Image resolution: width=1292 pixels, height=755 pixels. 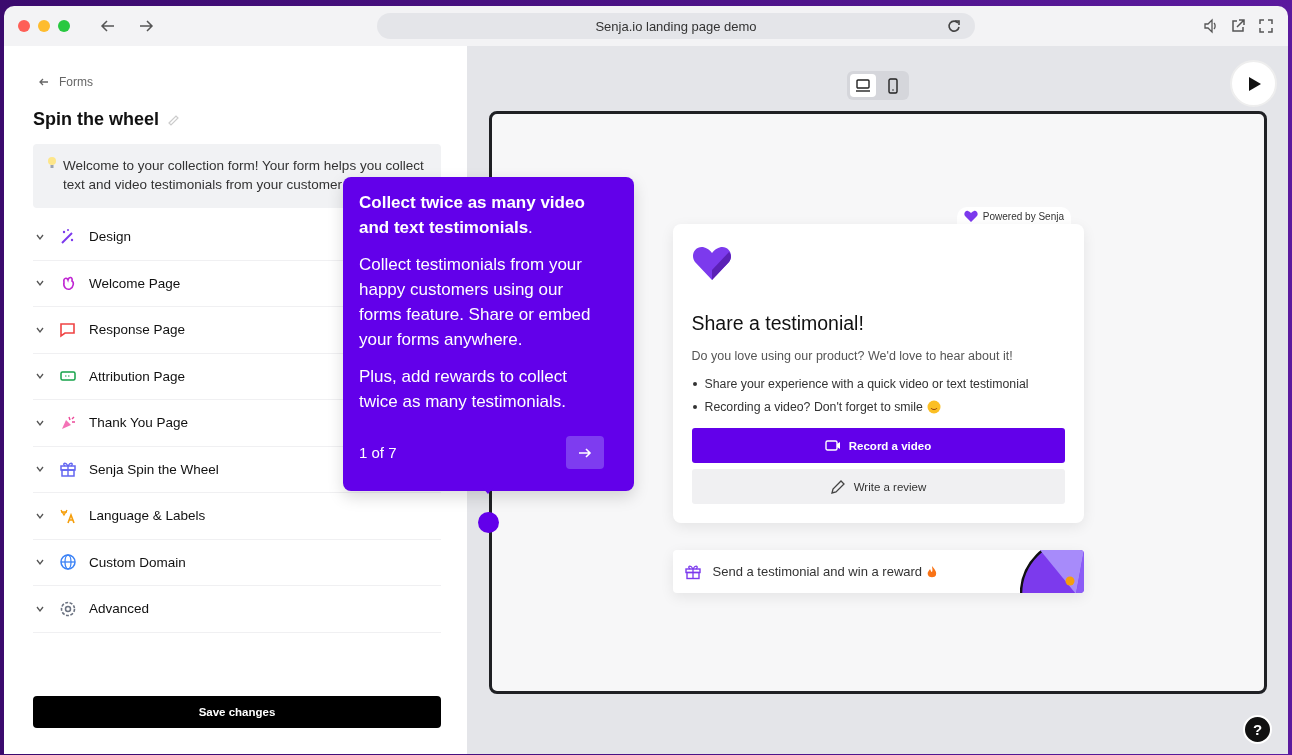 What do you see at coordinates (1266, 26) in the screenshot?
I see `fullscreen-icon` at bounding box center [1266, 26].